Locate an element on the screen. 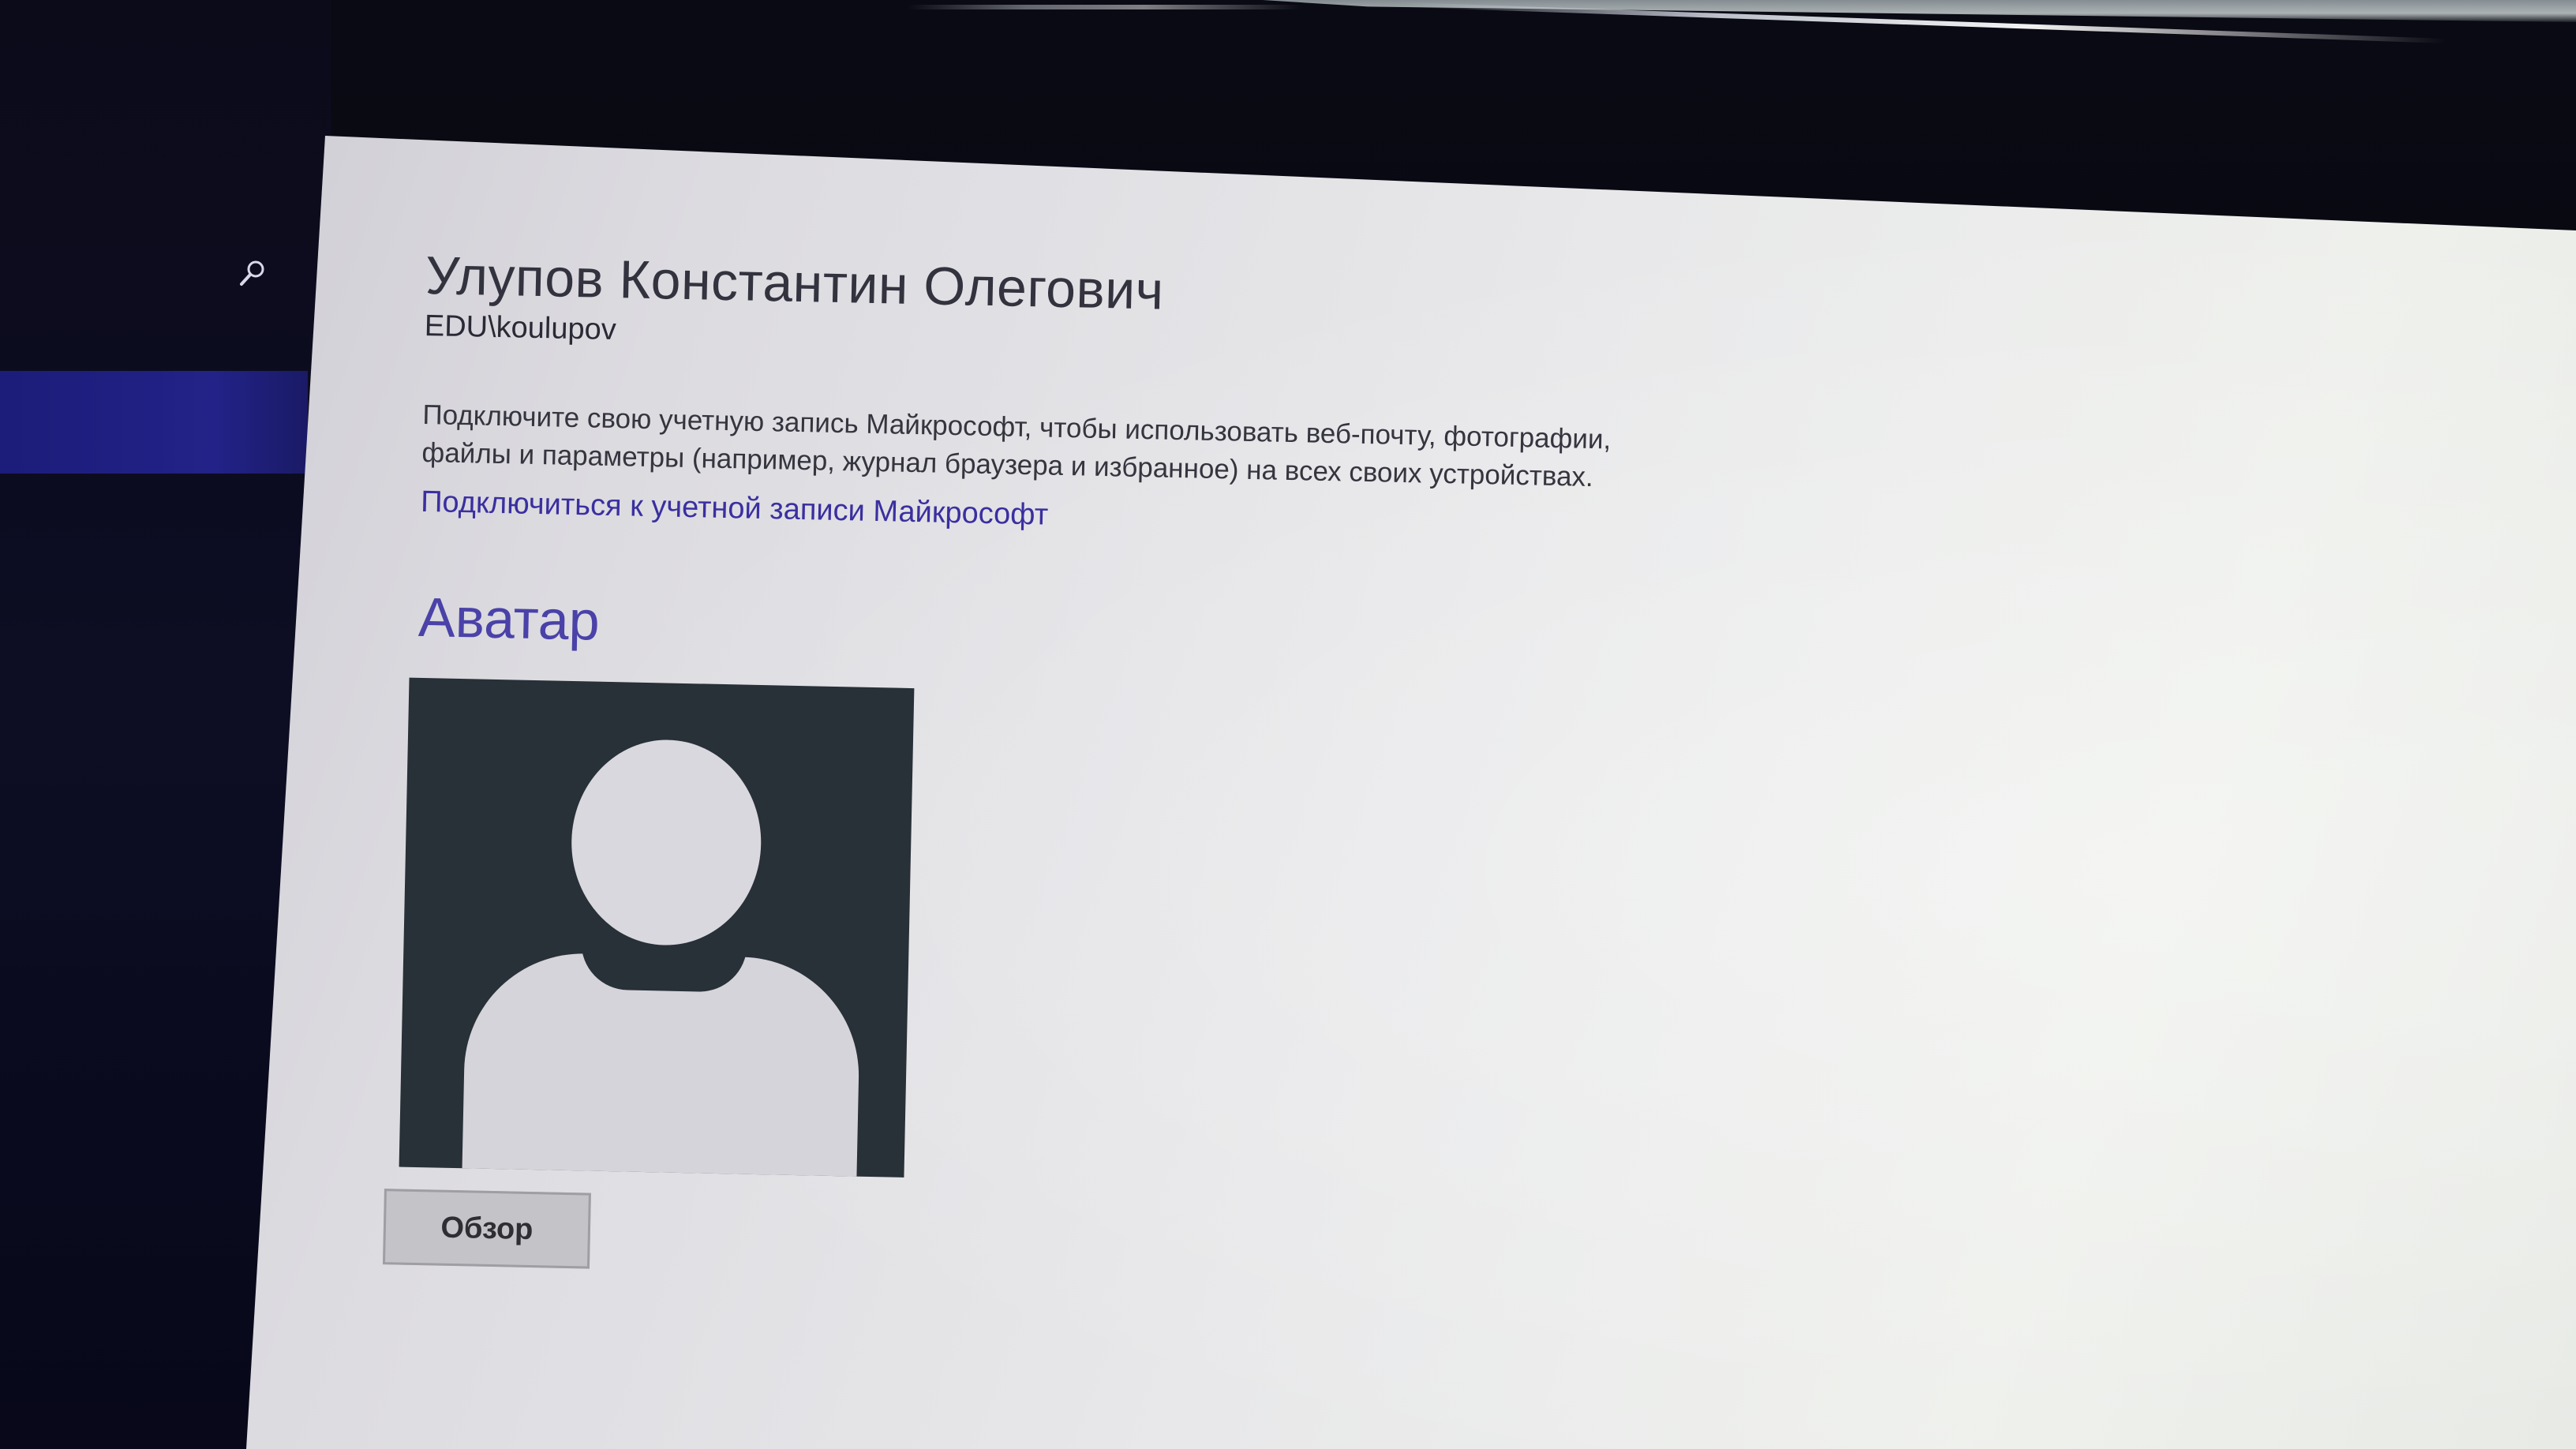 This screenshot has width=2576, height=1449. avatar-section-title: Аватар is located at coordinates (509, 619).